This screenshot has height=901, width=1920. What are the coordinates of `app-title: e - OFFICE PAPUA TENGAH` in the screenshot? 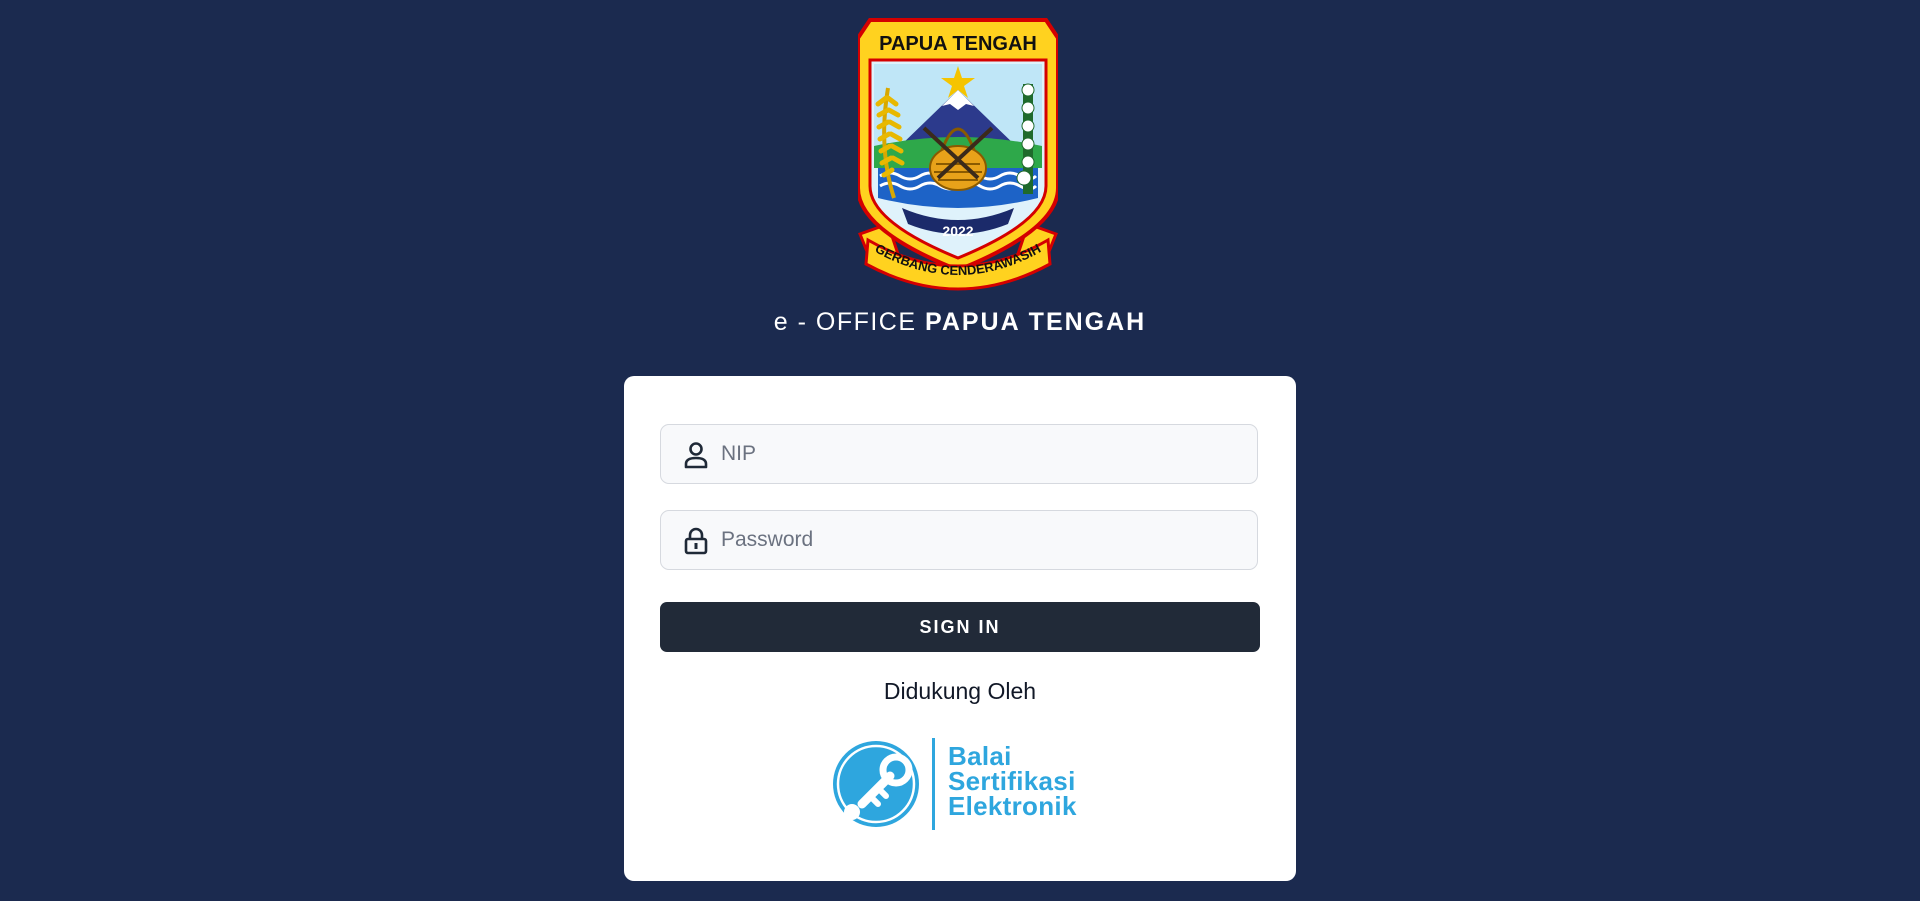 It's located at (960, 322).